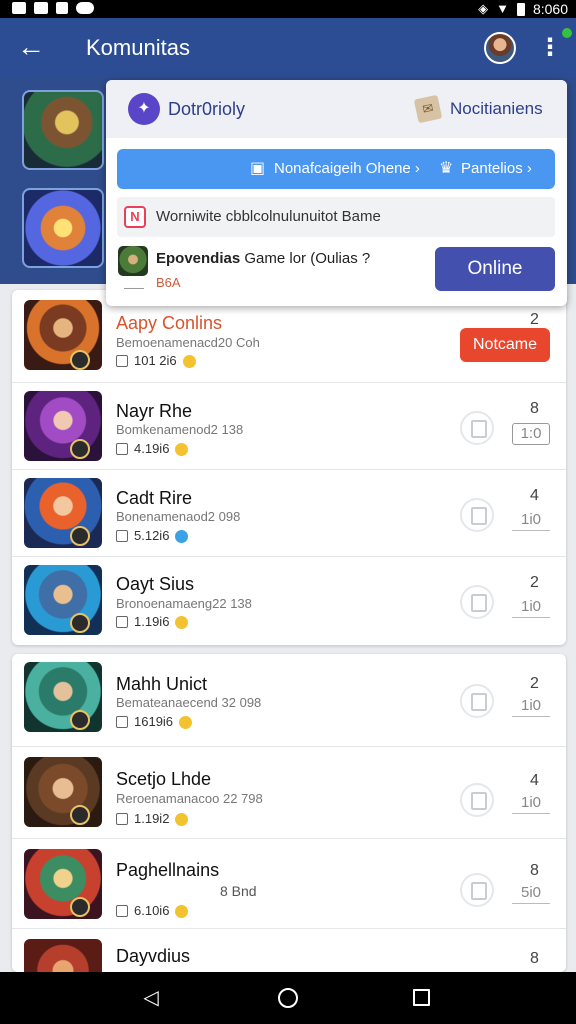  I want to click on popup-title: Dotr0rioly, so click(207, 109).